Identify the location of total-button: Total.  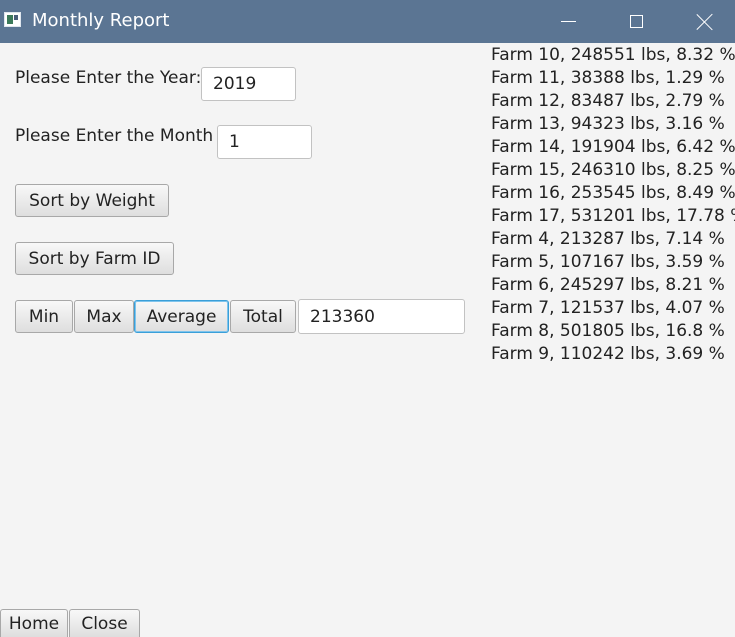
(263, 316).